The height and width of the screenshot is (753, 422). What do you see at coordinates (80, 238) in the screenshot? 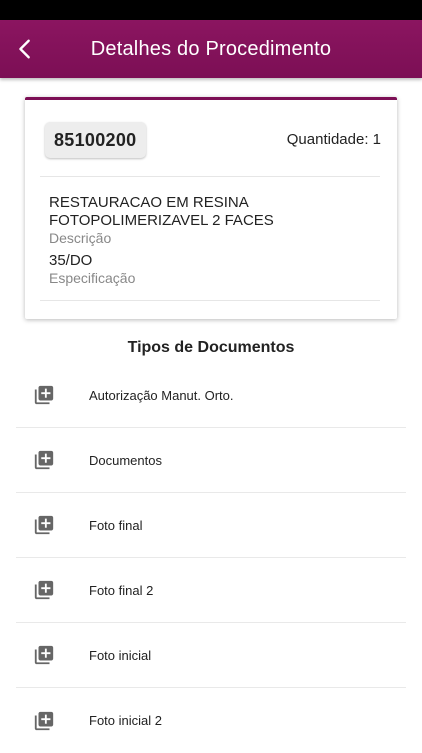
I see `description-label: Descrição` at bounding box center [80, 238].